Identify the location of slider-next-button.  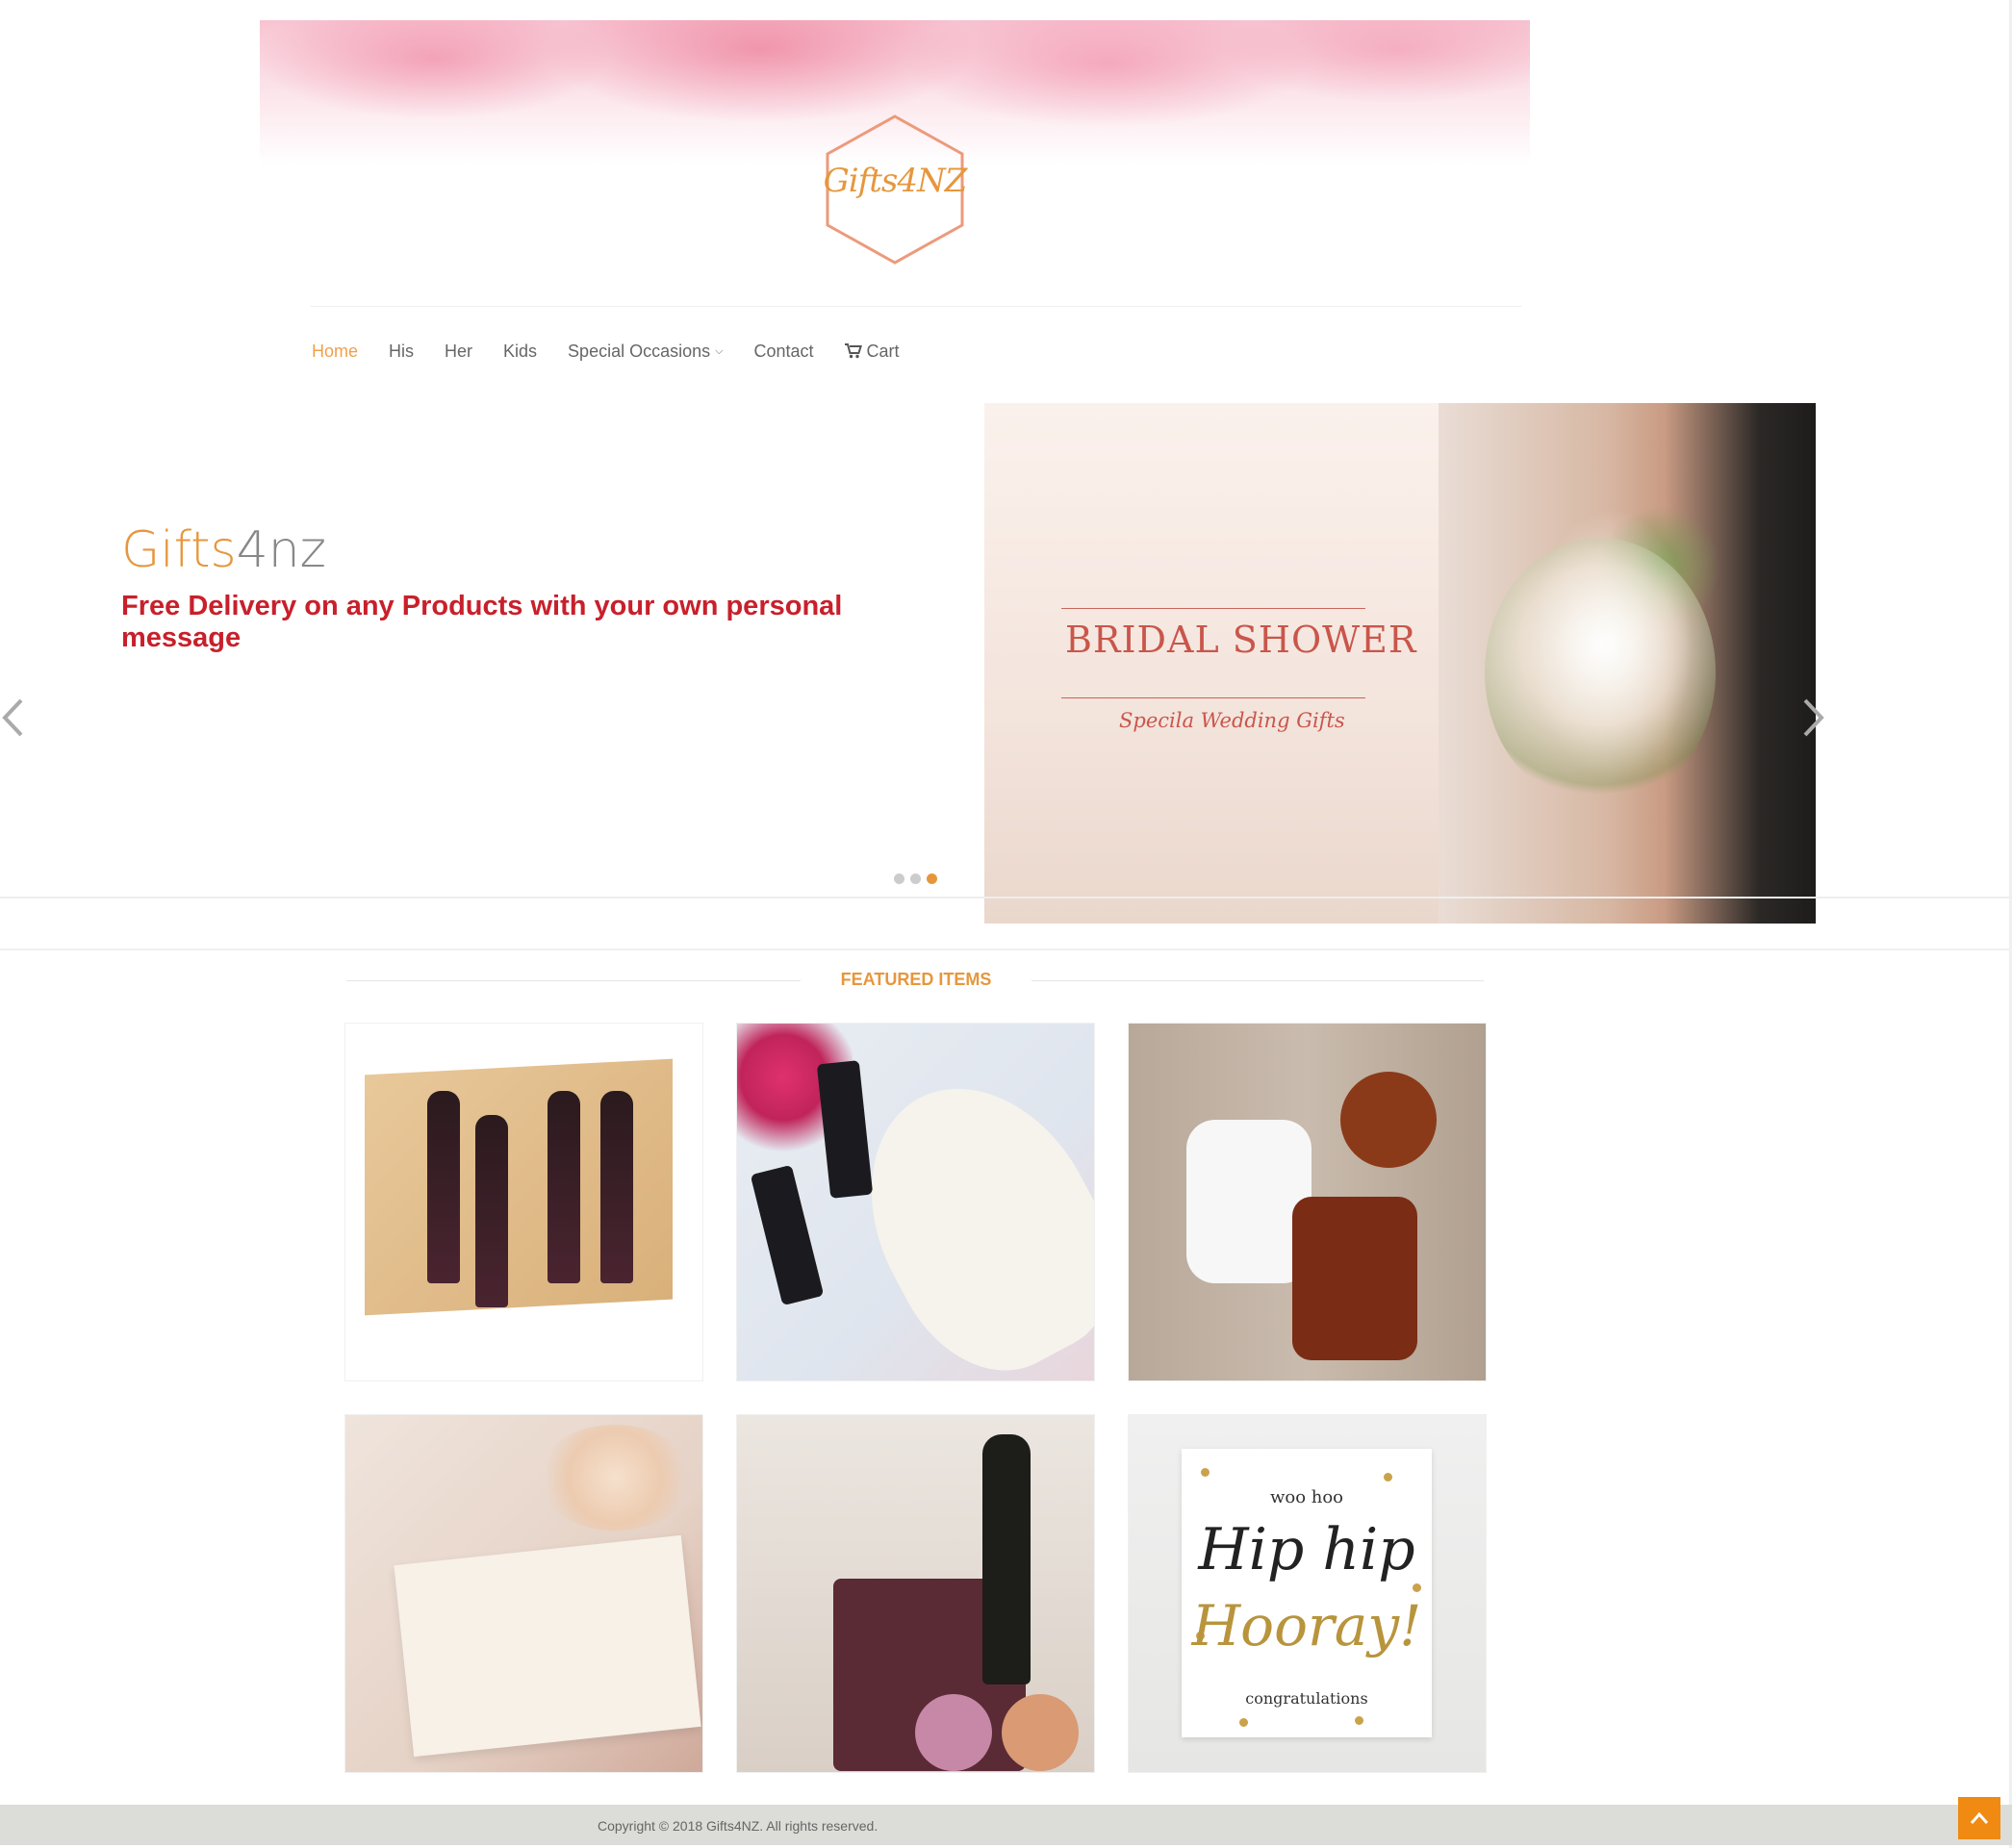
(1813, 720).